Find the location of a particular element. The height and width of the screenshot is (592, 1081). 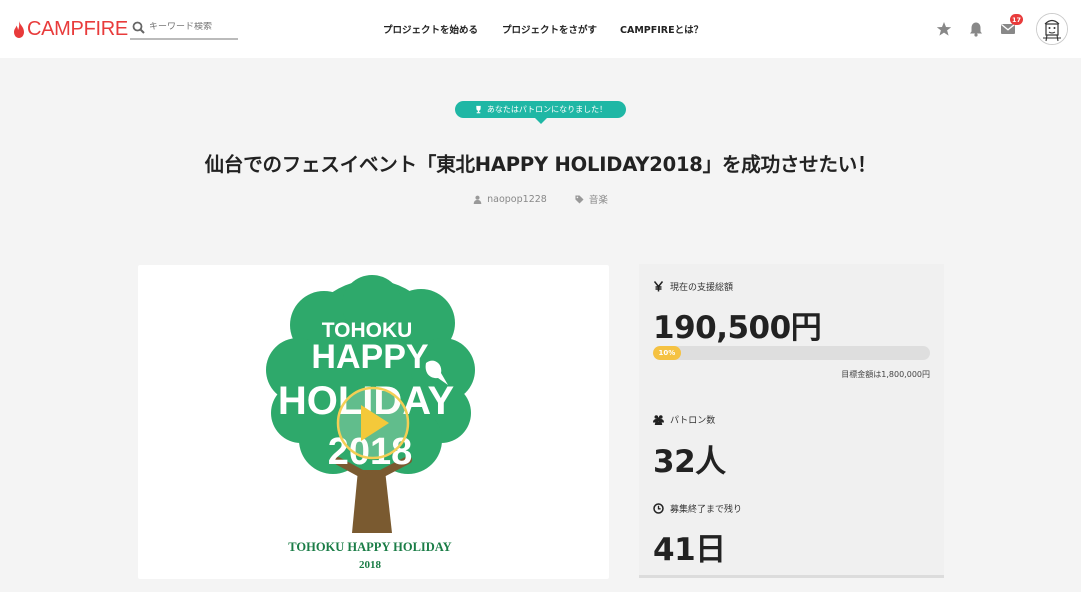

user-avatar is located at coordinates (1052, 29).